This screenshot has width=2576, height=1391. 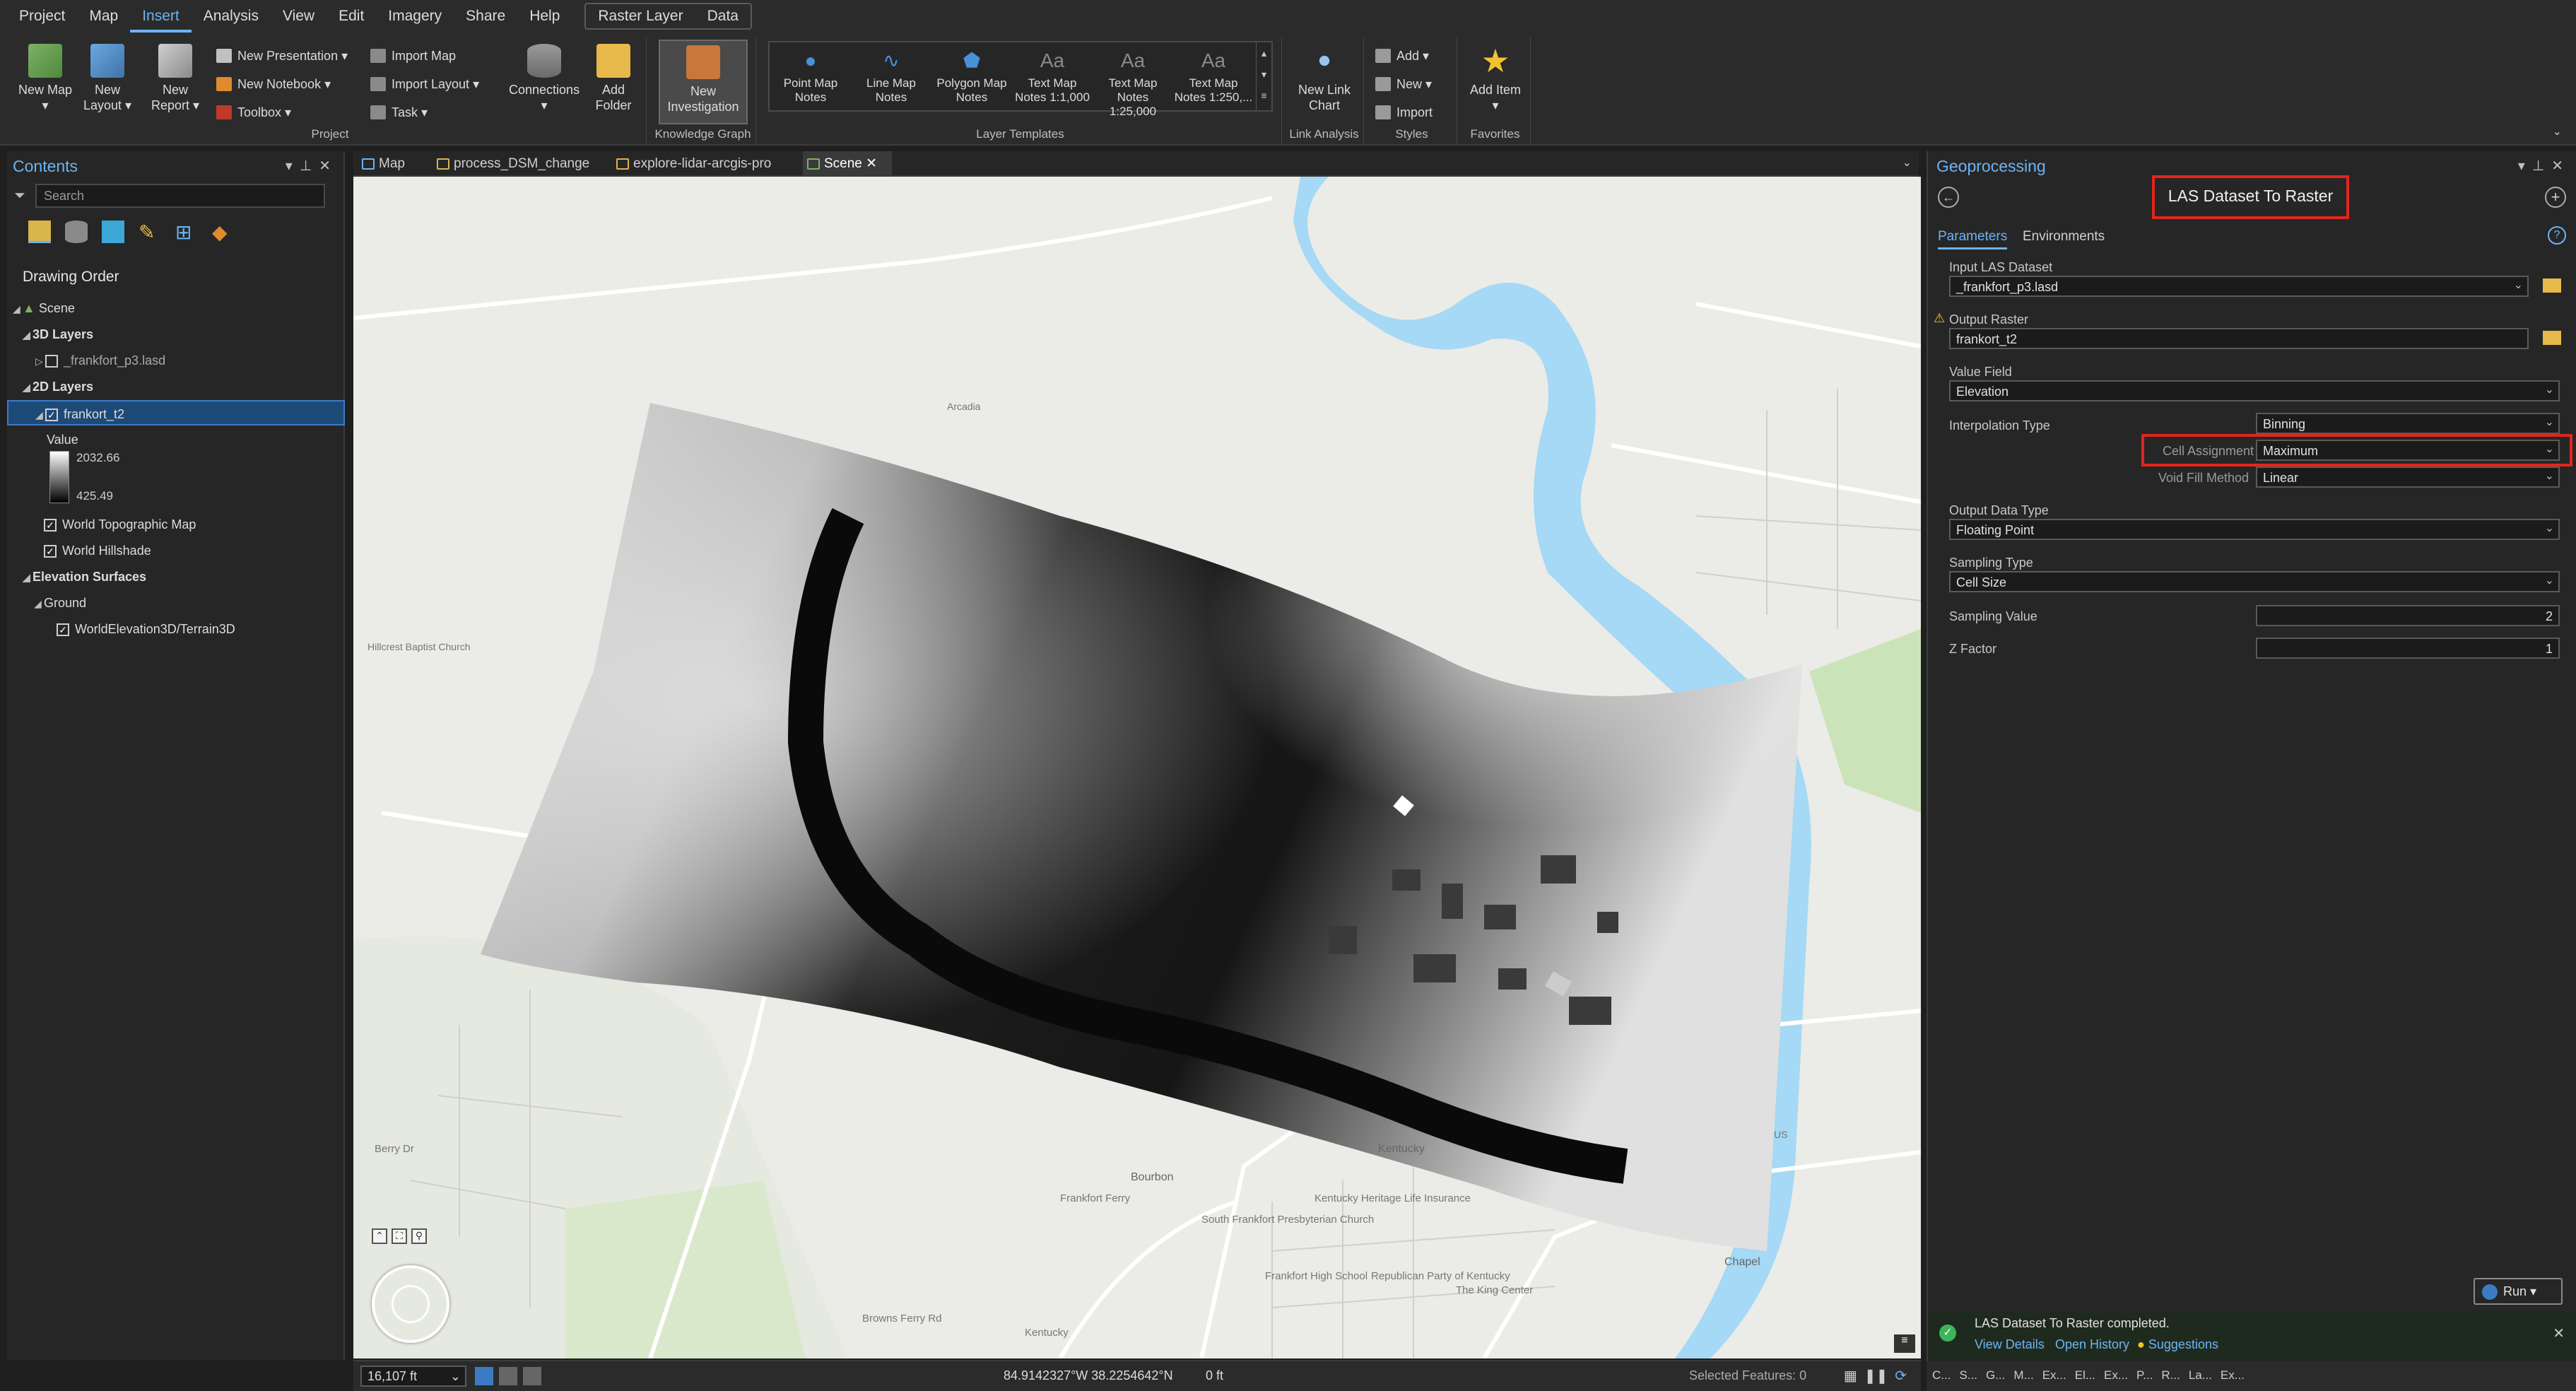 I want to click on refresh-icon: ⟳, so click(x=1901, y=1376).